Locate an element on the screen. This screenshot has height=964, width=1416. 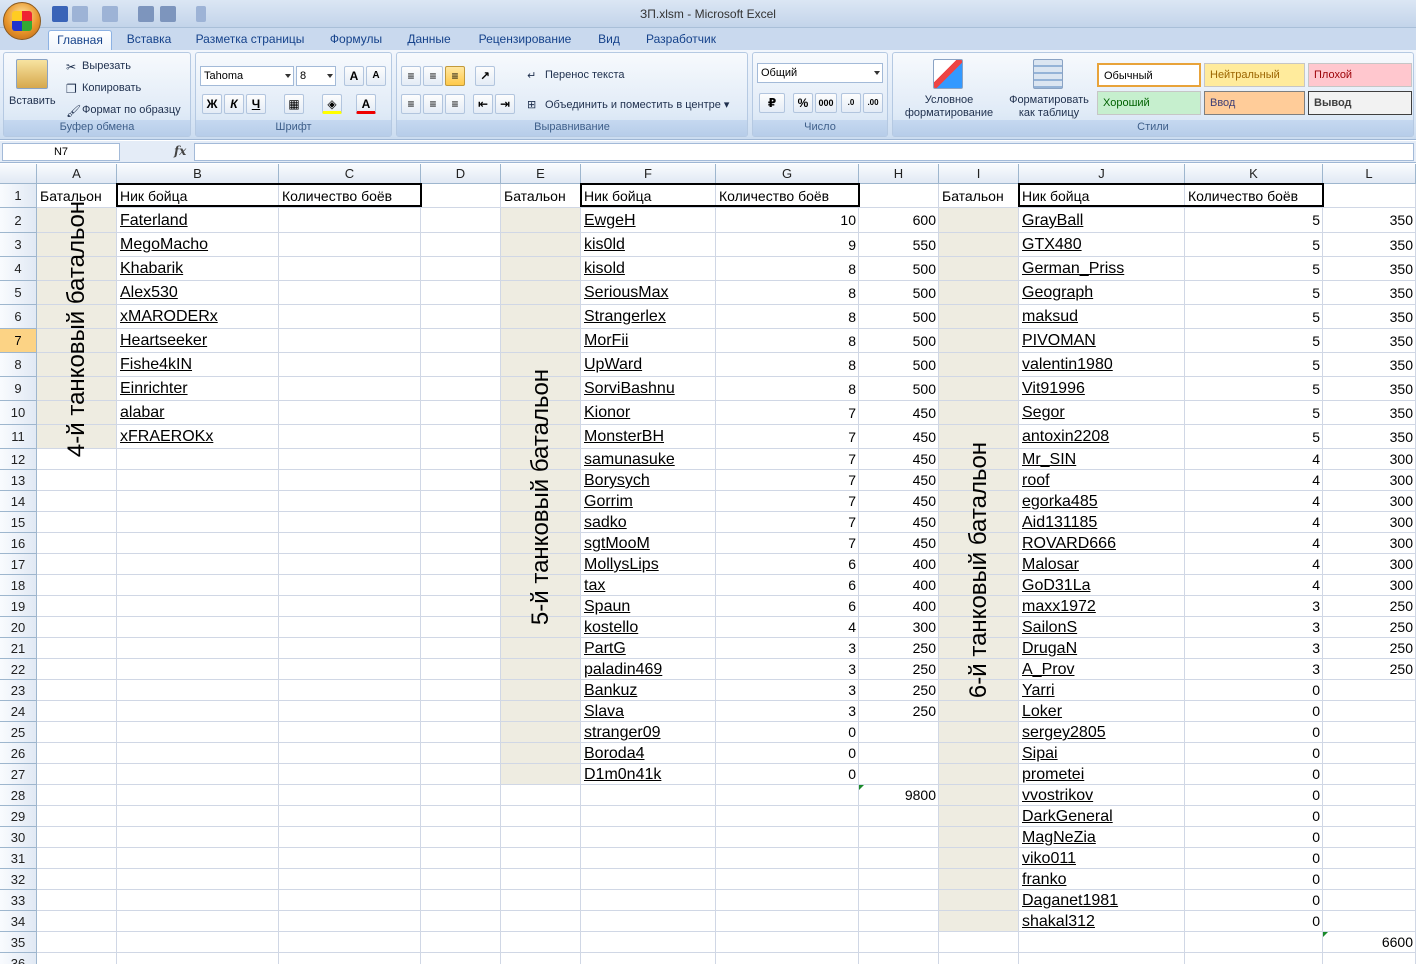
player-nick: GrayBall is located at coordinates (1102, 220).